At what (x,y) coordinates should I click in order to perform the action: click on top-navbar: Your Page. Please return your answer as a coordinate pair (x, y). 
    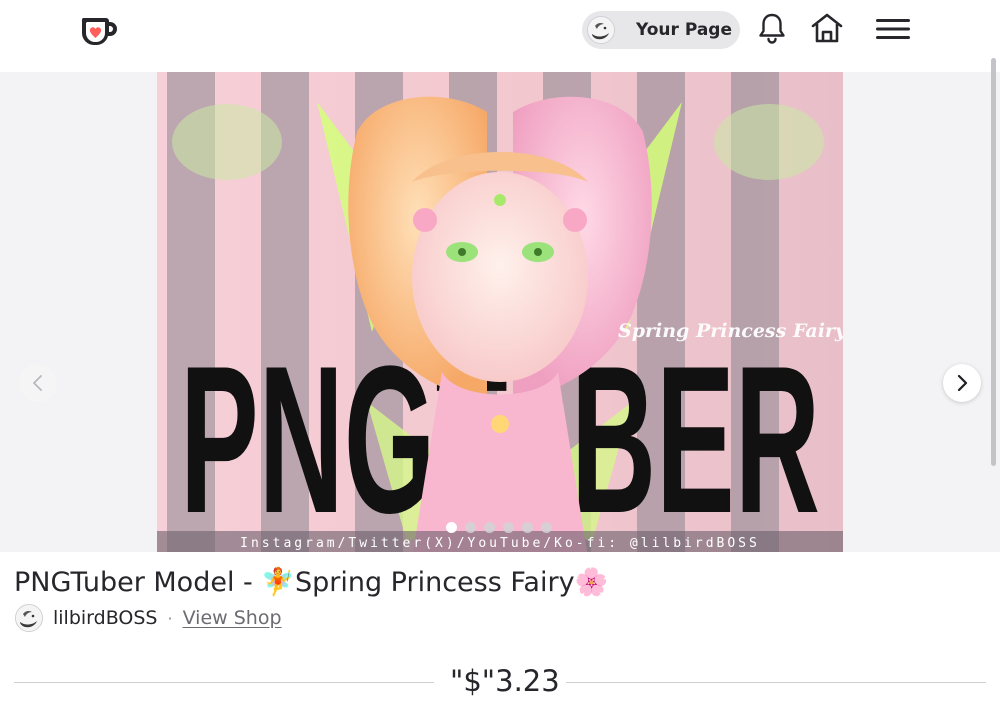
    Looking at the image, I should click on (500, 36).